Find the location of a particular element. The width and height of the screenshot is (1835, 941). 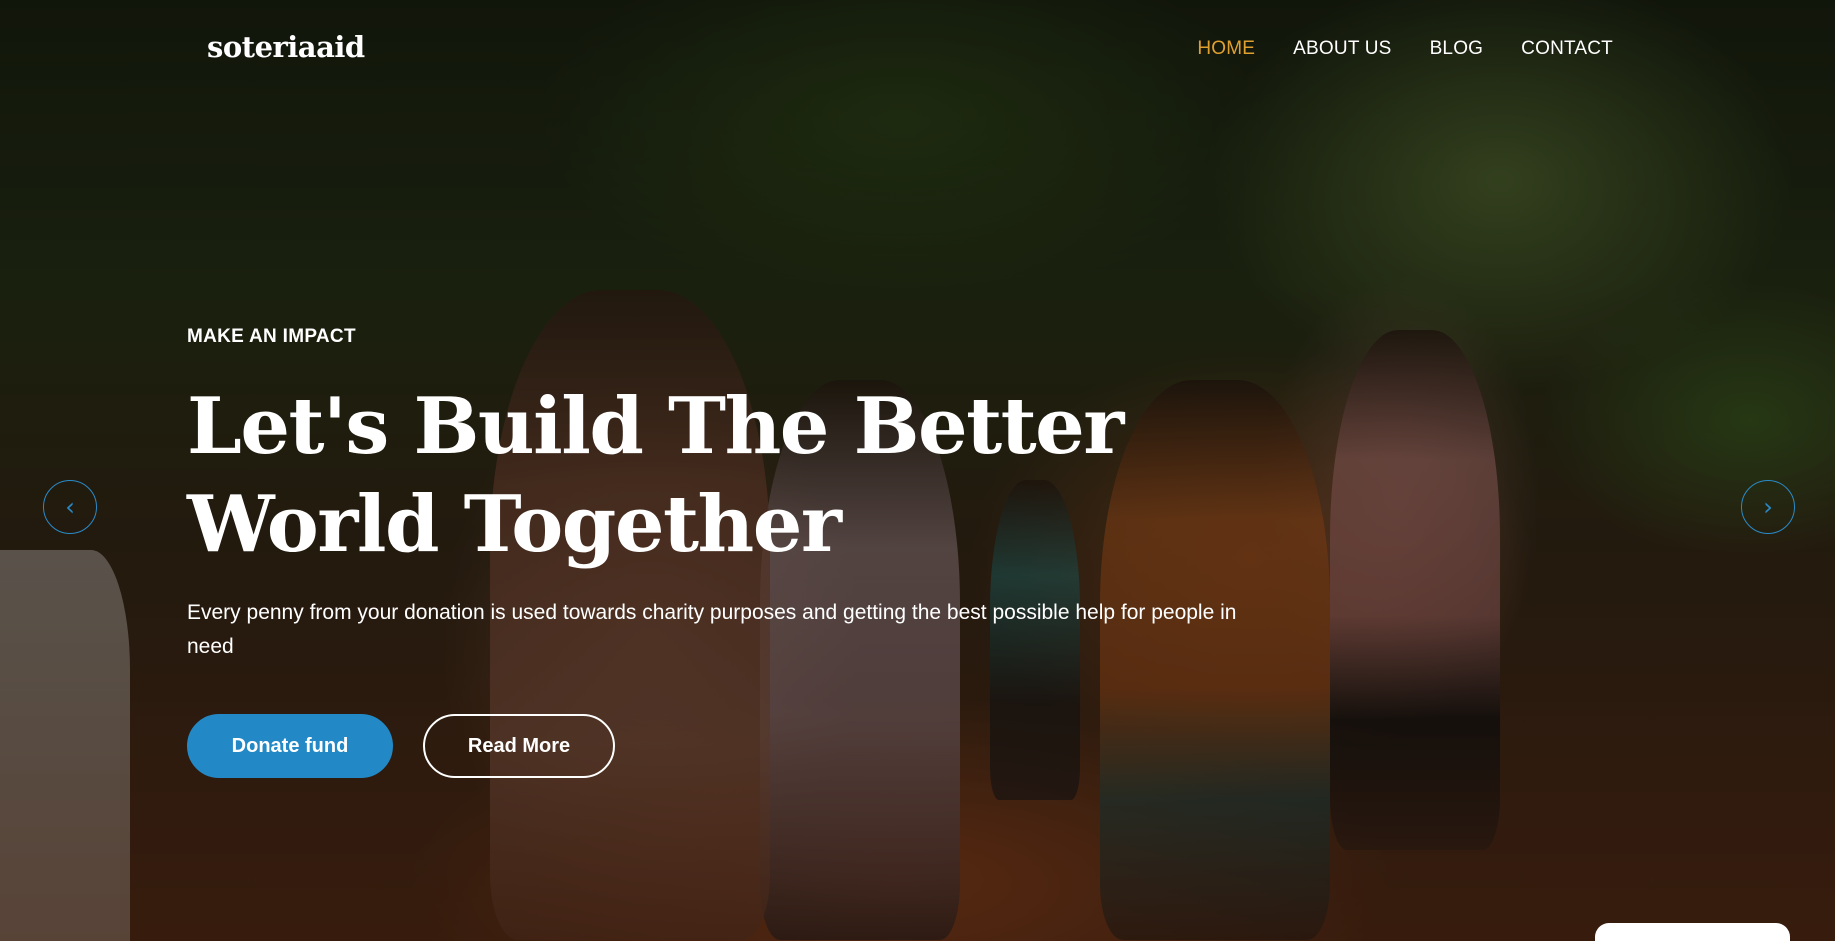

read-more-button: Read More is located at coordinates (519, 746).